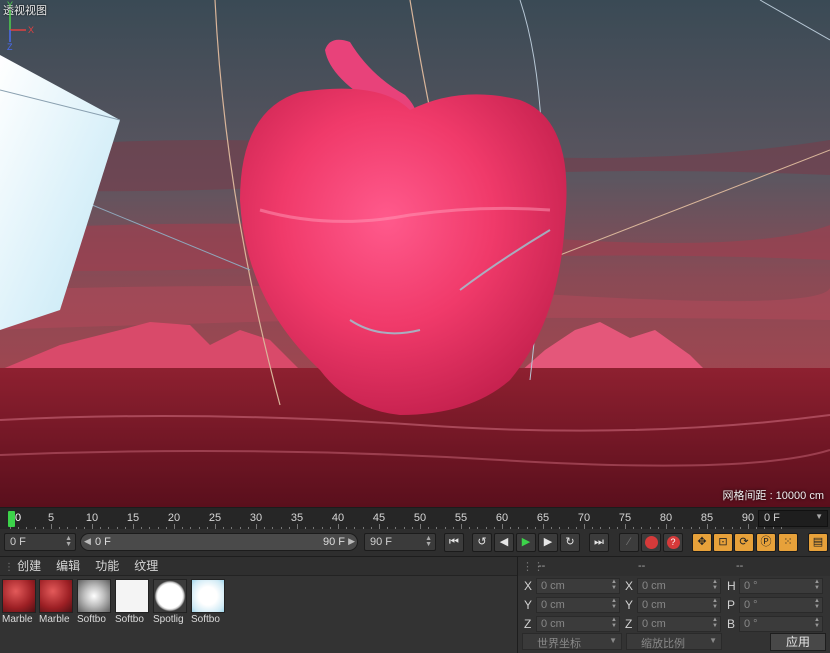 The width and height of the screenshot is (830, 653). Describe the element at coordinates (40, 542) in the screenshot. I see `start-frame-field: 0 F ▲ ▼` at that location.